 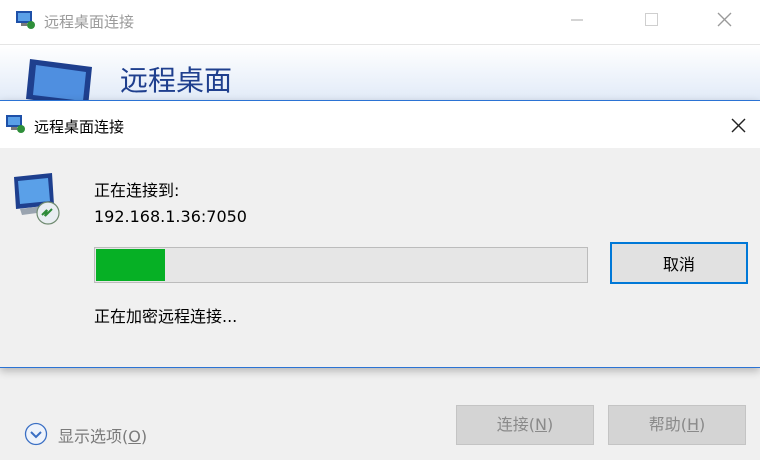 What do you see at coordinates (651, 20) in the screenshot?
I see `maximize-icon` at bounding box center [651, 20].